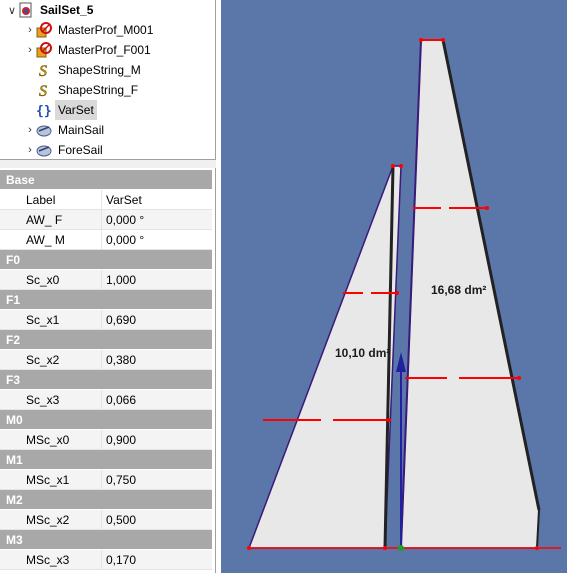 The image size is (567, 573). What do you see at coordinates (12, 10) in the screenshot?
I see `chevron-down-icon: ∨` at bounding box center [12, 10].